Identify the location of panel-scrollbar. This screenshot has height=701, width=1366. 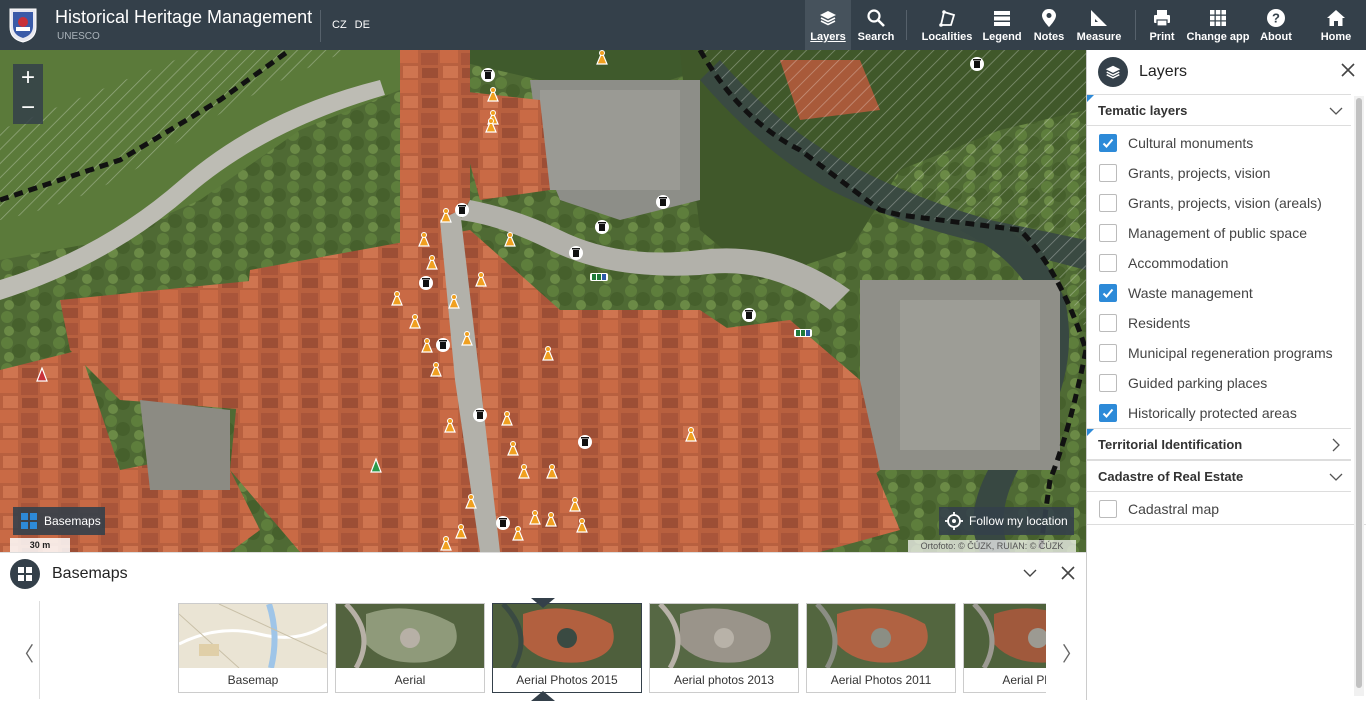
(1359, 396).